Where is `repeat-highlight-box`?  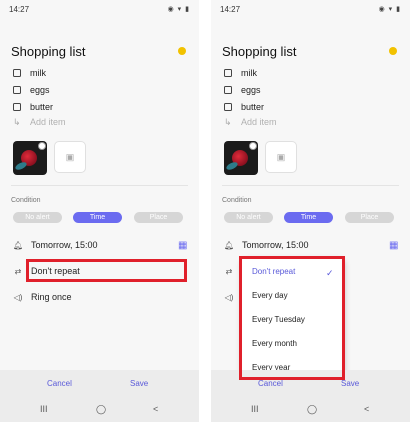 repeat-highlight-box is located at coordinates (106, 270).